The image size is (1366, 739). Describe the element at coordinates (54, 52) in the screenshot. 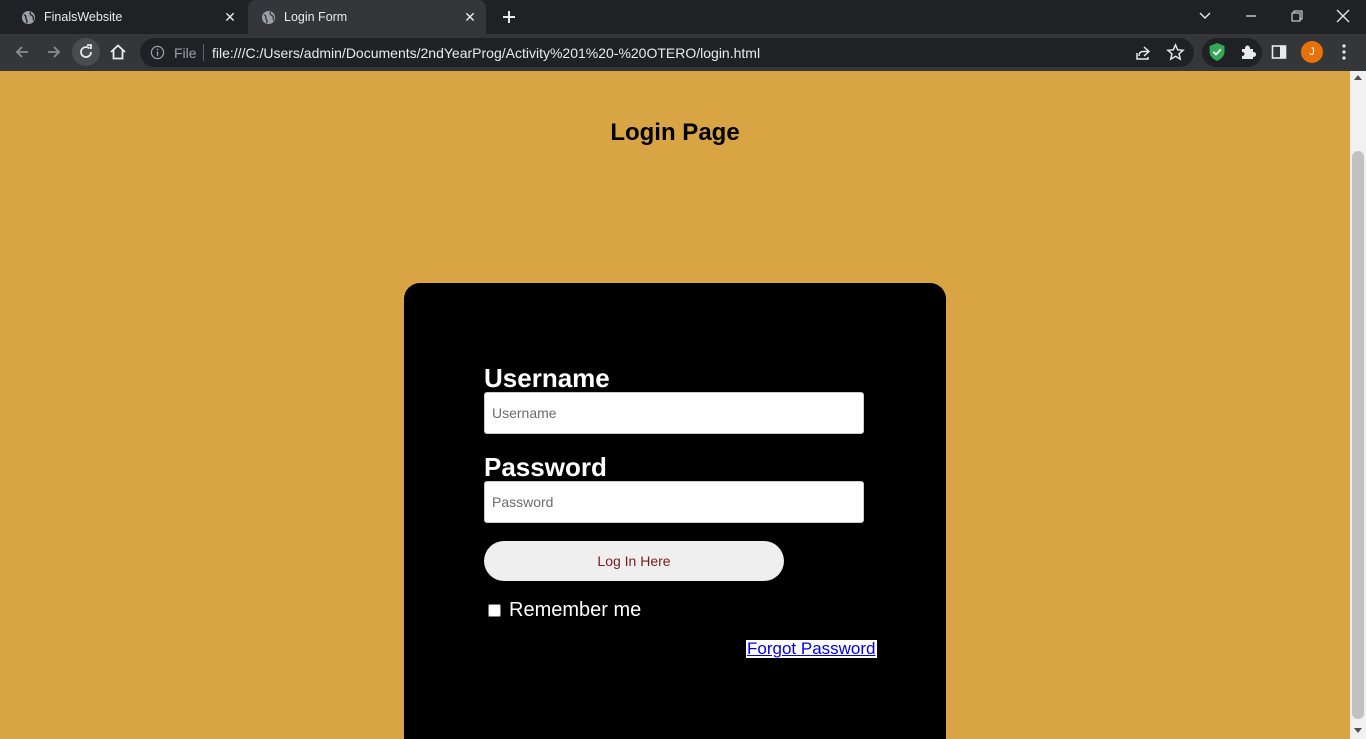

I see `forward-arrow-icon` at that location.